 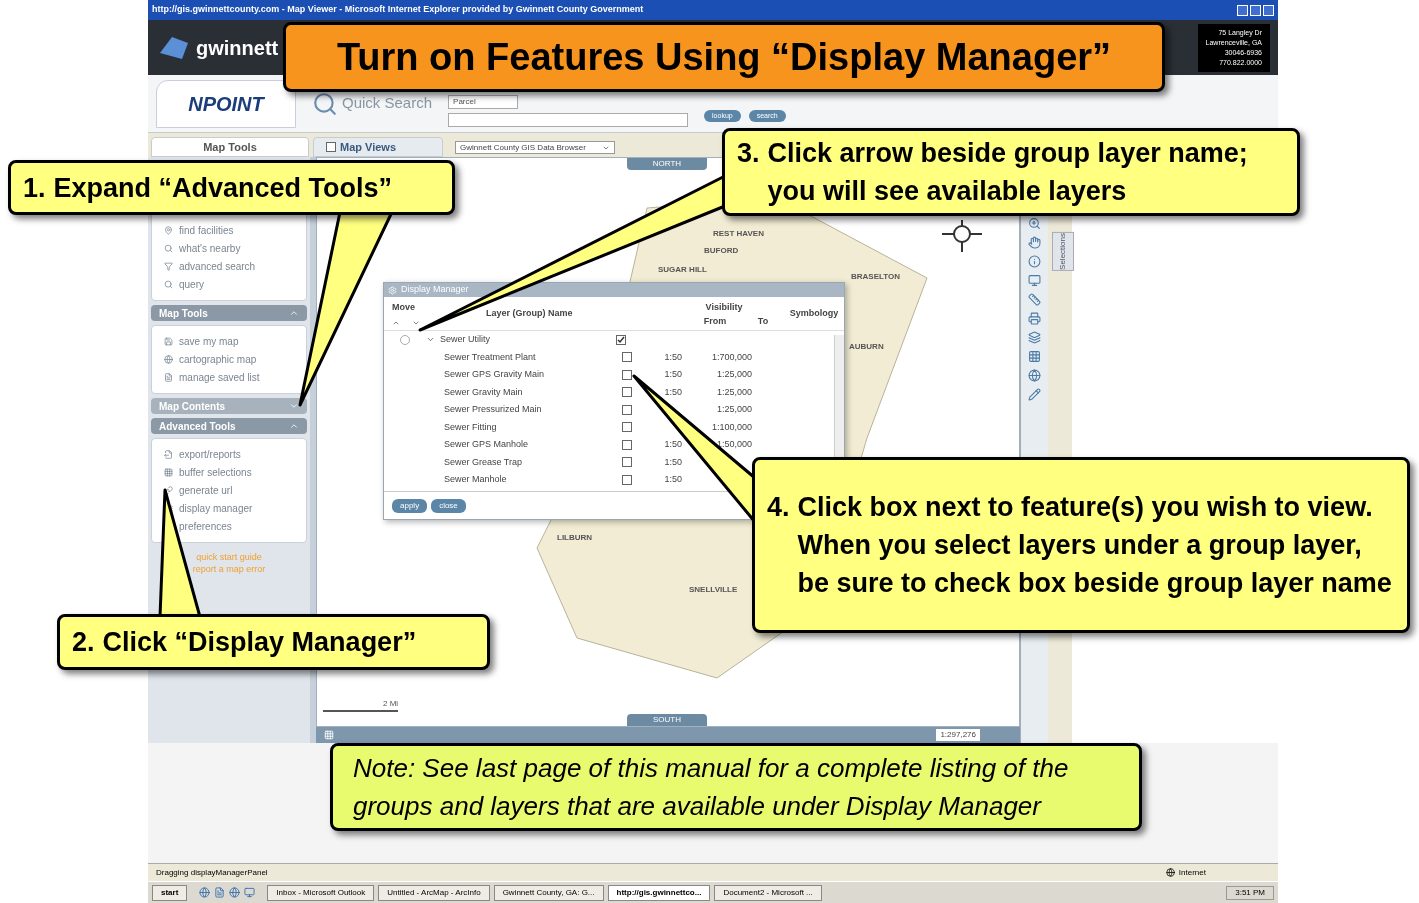 I want to click on column-header: To, so click(x=763, y=321).